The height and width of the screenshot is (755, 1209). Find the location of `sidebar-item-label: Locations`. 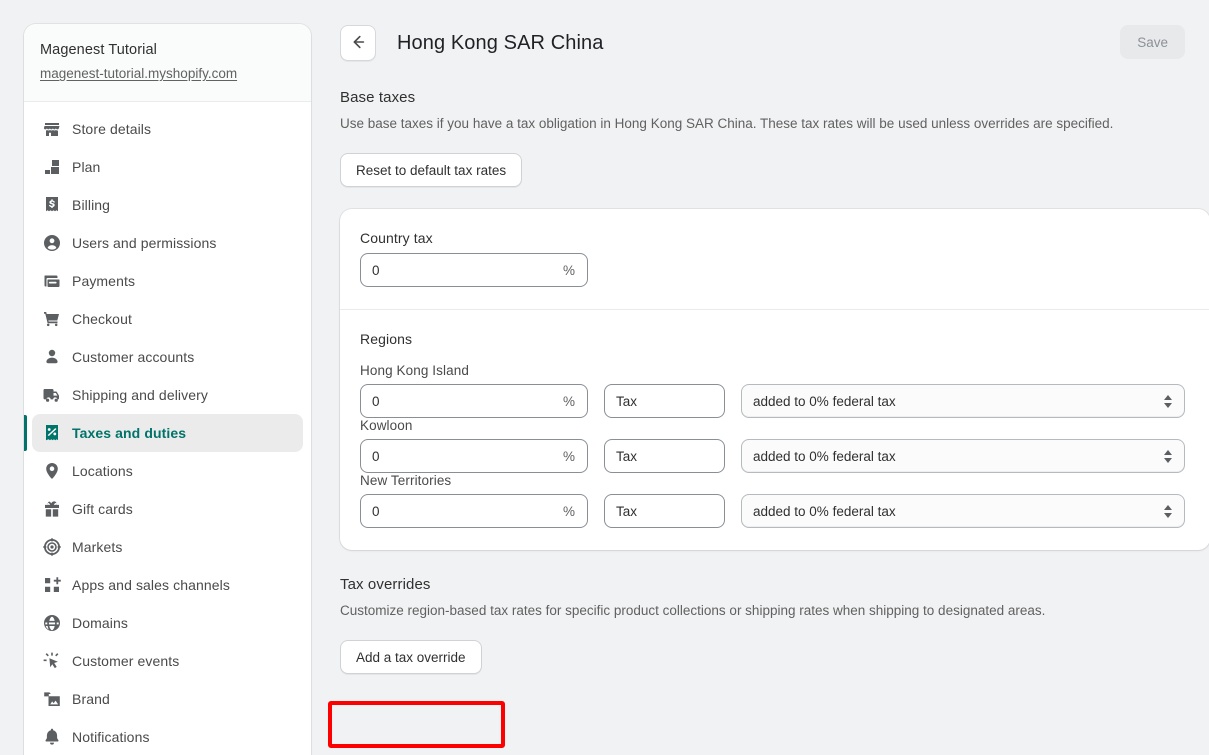

sidebar-item-label: Locations is located at coordinates (102, 471).